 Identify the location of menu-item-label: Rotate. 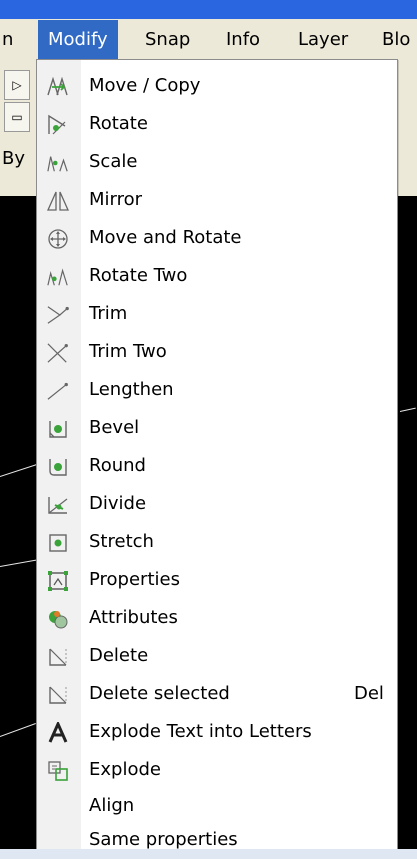
(118, 123).